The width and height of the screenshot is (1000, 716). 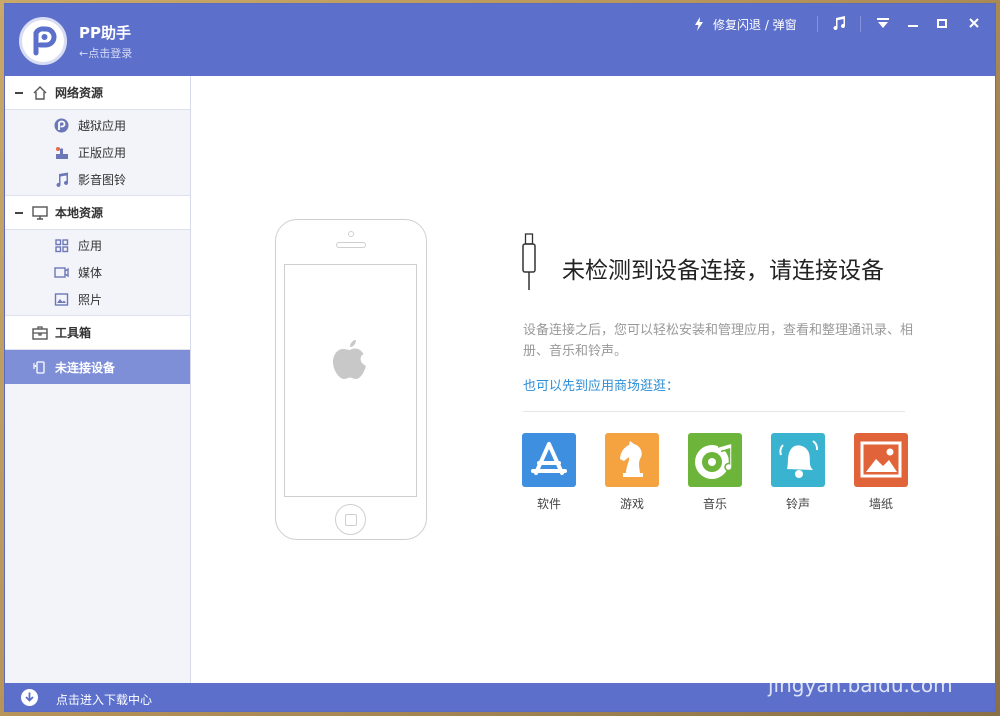 I want to click on app-name: PP助手, so click(x=105, y=33).